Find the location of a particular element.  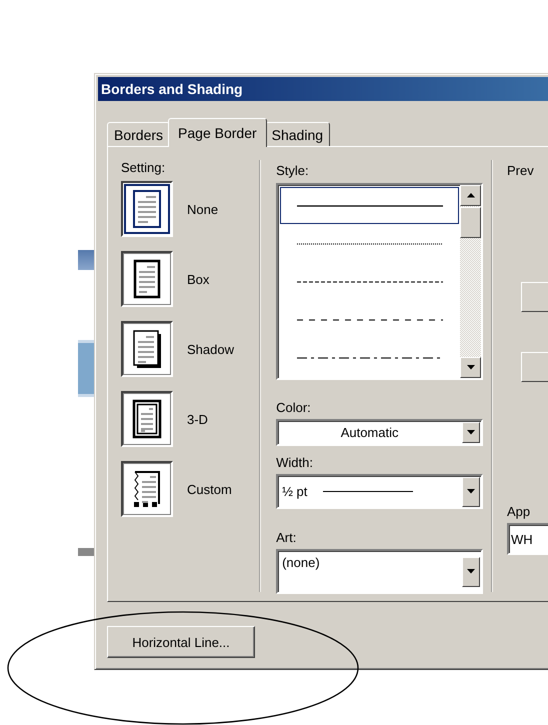

section-label: Prev is located at coordinates (521, 171).